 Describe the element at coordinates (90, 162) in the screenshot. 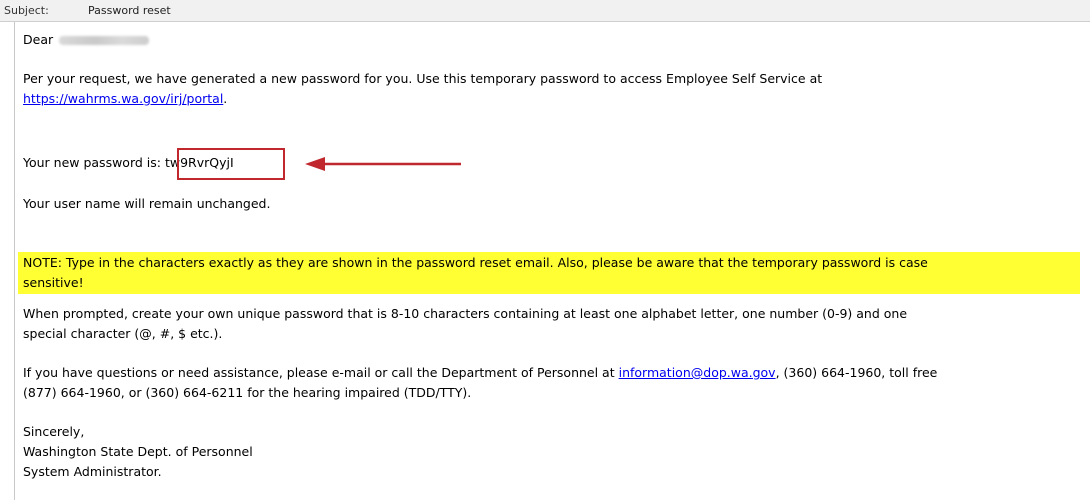

I see `password-prefix: Your new password is` at that location.